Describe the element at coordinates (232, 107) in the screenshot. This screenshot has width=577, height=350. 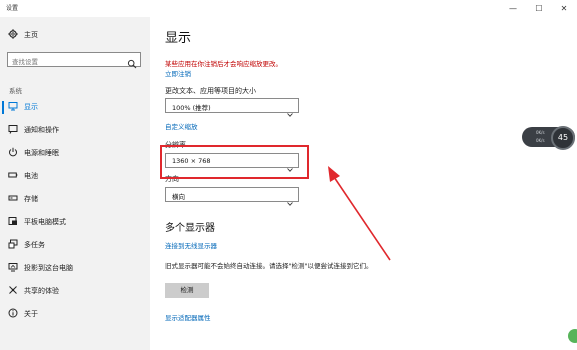
I see `scale-dropdown: 100% (推荐)` at that location.